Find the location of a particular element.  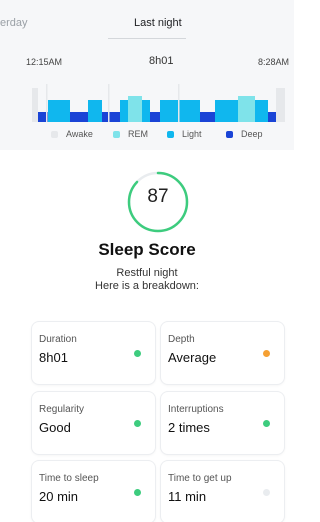

timeline-header: 12:15AM 8h01 8:28AM is located at coordinates (147, 55).